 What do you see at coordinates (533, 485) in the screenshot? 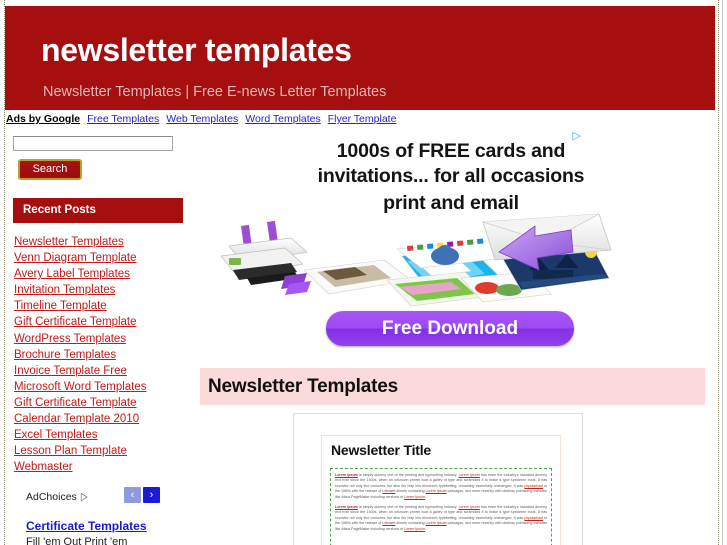
I see `popularised-1: popularised` at bounding box center [533, 485].